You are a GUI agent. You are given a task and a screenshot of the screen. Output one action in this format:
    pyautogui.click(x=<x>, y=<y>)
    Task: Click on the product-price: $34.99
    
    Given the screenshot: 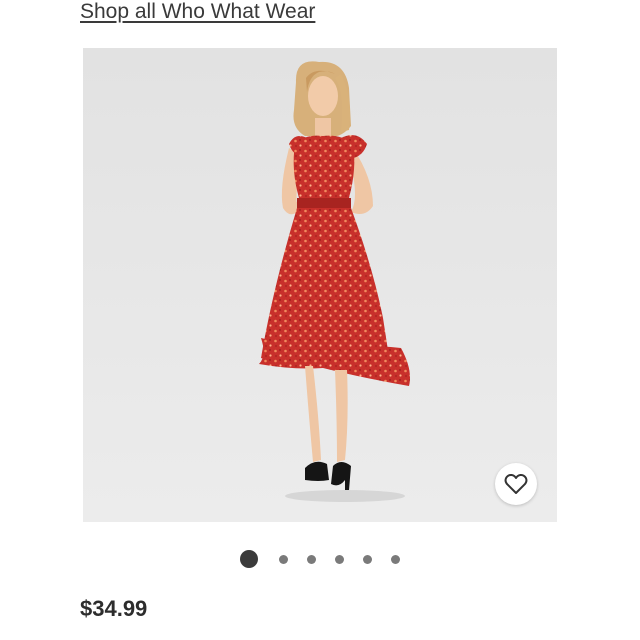 What is the action you would take?
    pyautogui.click(x=114, y=608)
    